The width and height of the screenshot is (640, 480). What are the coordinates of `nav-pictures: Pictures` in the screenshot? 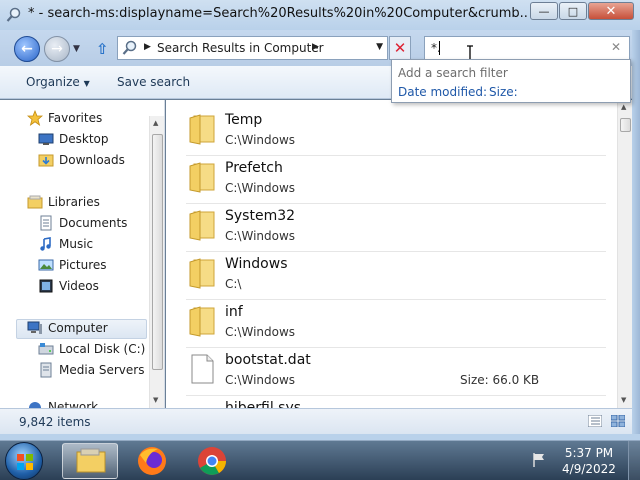 It's located at (72, 265).